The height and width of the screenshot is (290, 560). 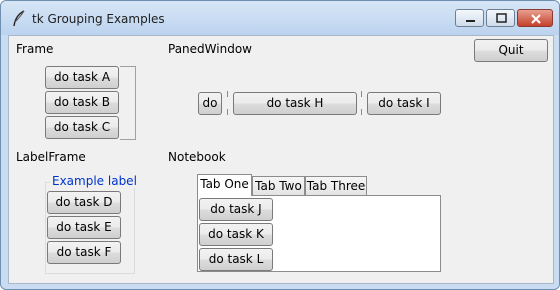 What do you see at coordinates (295, 103) in the screenshot?
I see `task-h-button: do task H` at bounding box center [295, 103].